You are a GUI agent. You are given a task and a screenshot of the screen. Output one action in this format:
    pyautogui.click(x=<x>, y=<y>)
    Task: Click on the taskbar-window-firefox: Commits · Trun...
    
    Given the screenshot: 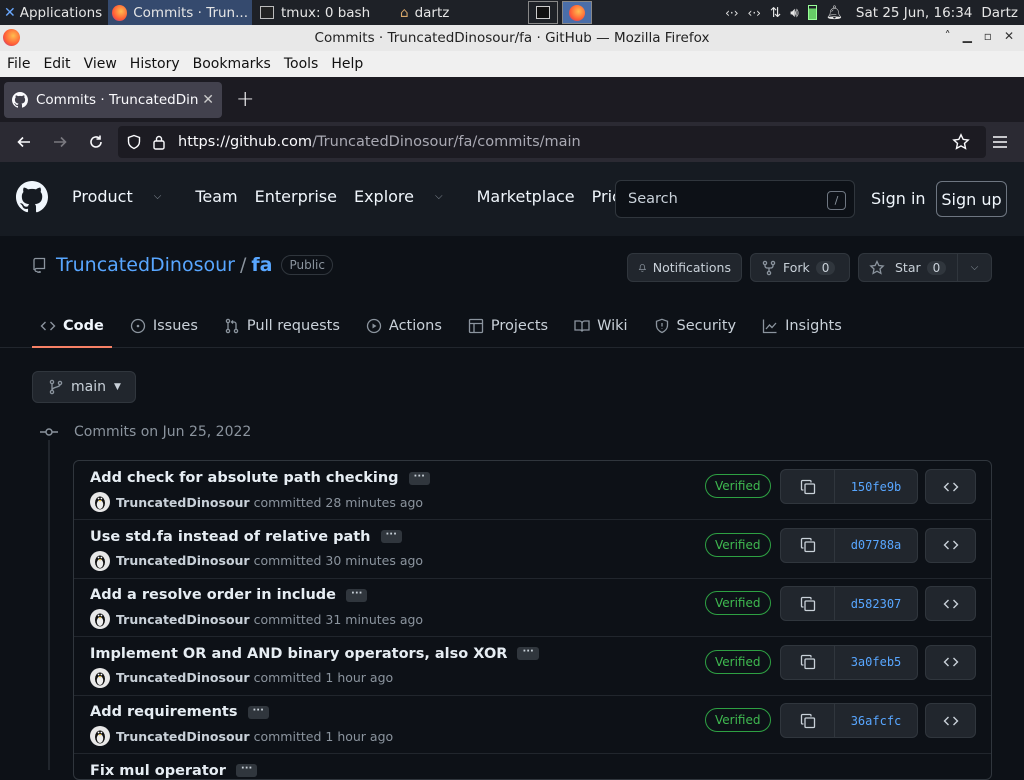 What is the action you would take?
    pyautogui.click(x=180, y=12)
    